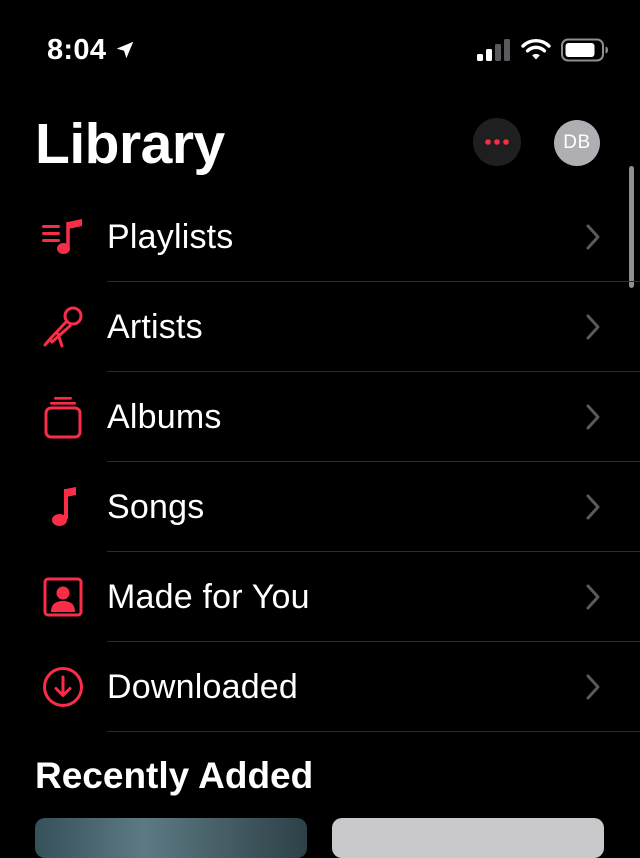 The image size is (640, 858). I want to click on music-note-icon, so click(63, 507).